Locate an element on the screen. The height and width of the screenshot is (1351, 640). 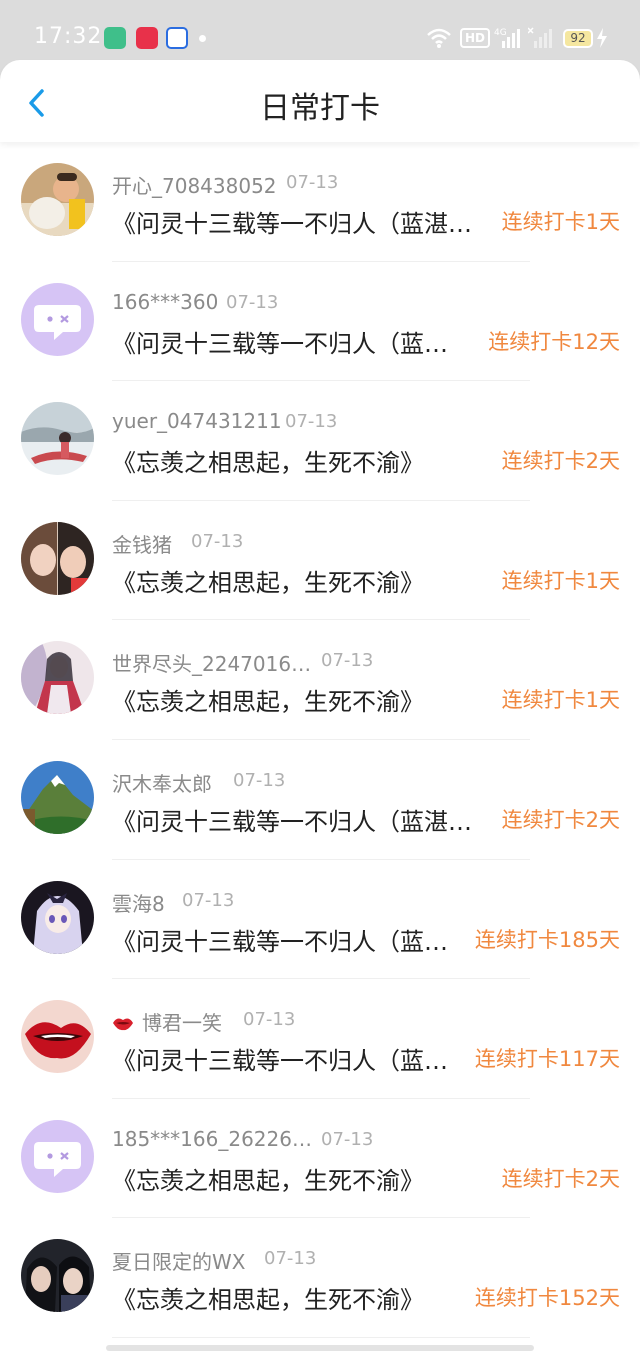
avatar-photo-snow is located at coordinates (57, 439).